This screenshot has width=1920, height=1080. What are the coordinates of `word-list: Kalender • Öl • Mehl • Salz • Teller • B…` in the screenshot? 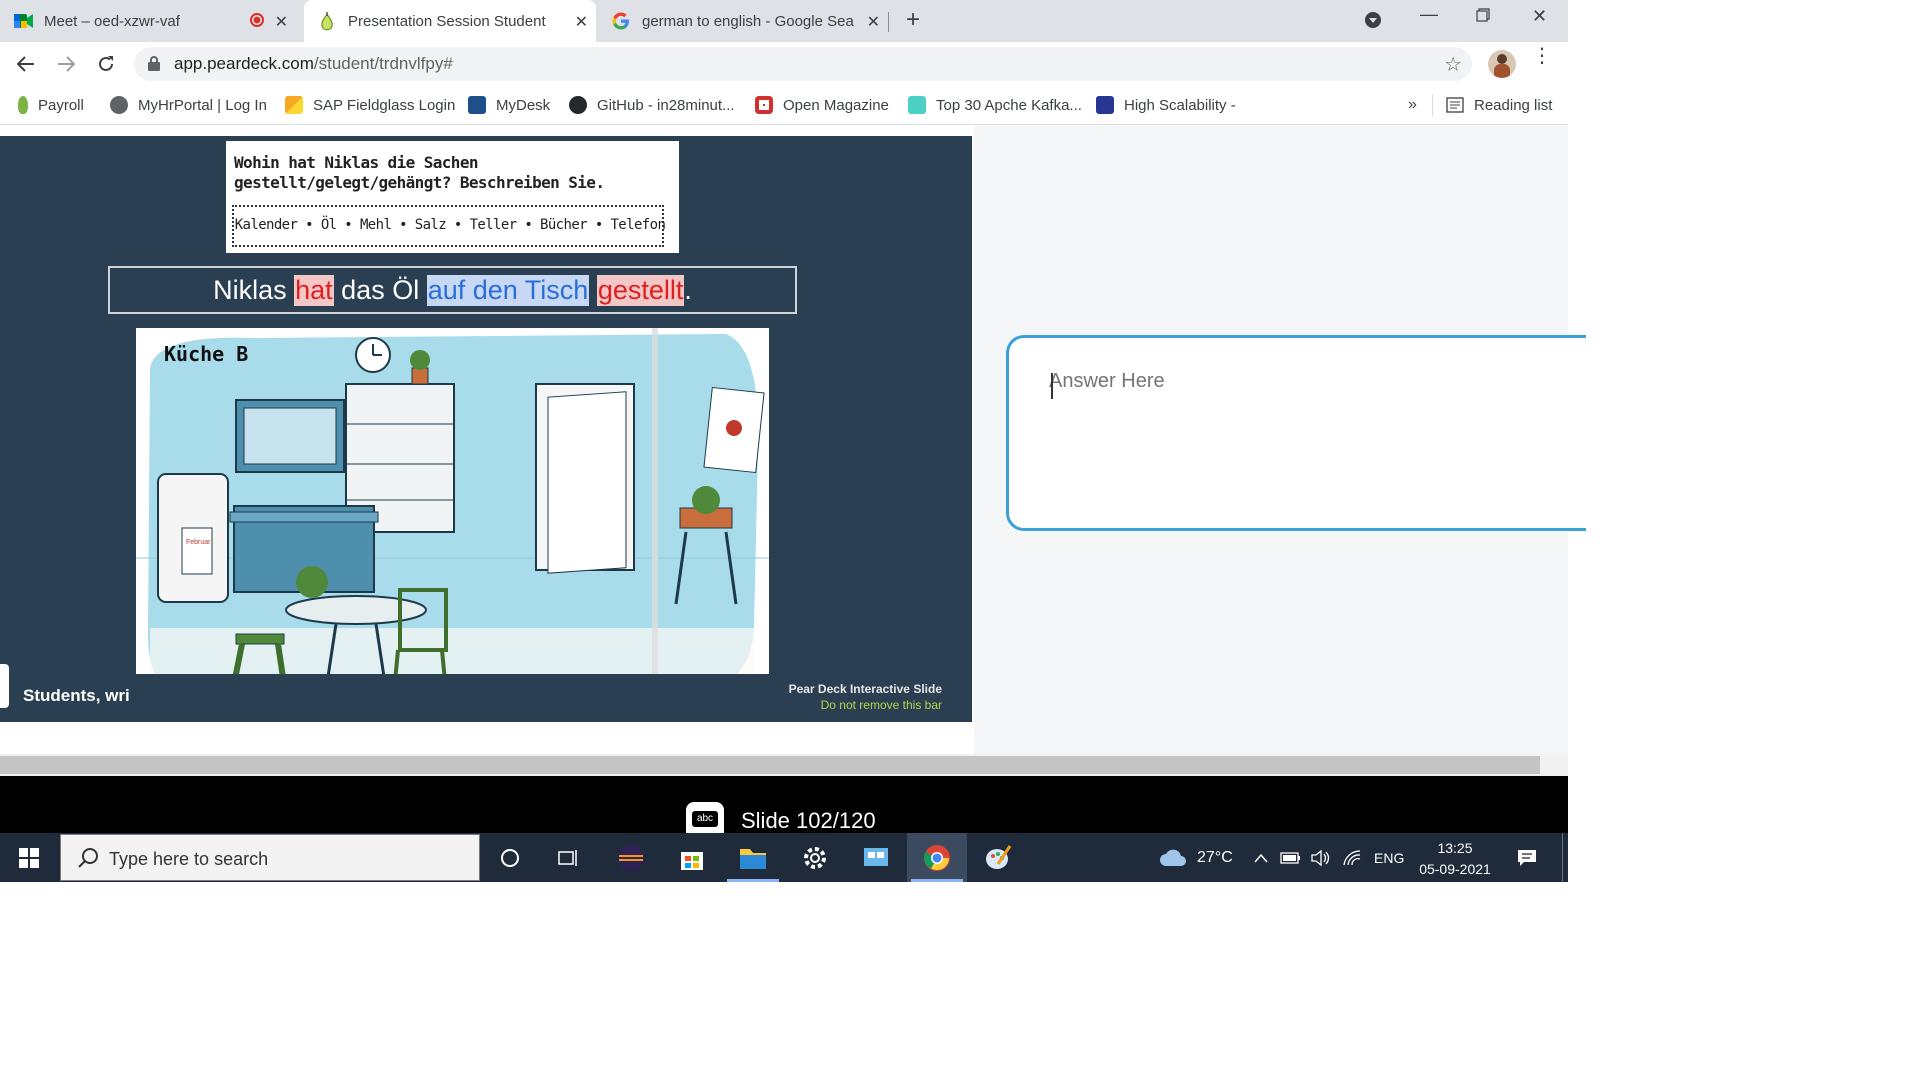 It's located at (450, 225).